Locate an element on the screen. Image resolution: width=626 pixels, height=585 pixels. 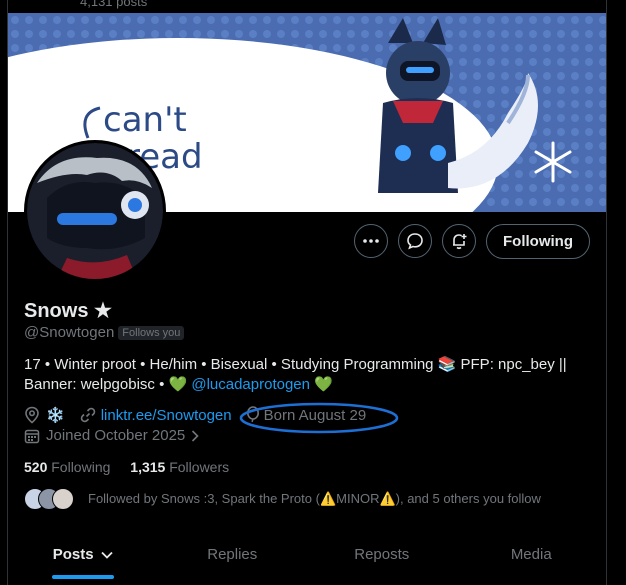
username: @Snowtogen is located at coordinates (69, 332).